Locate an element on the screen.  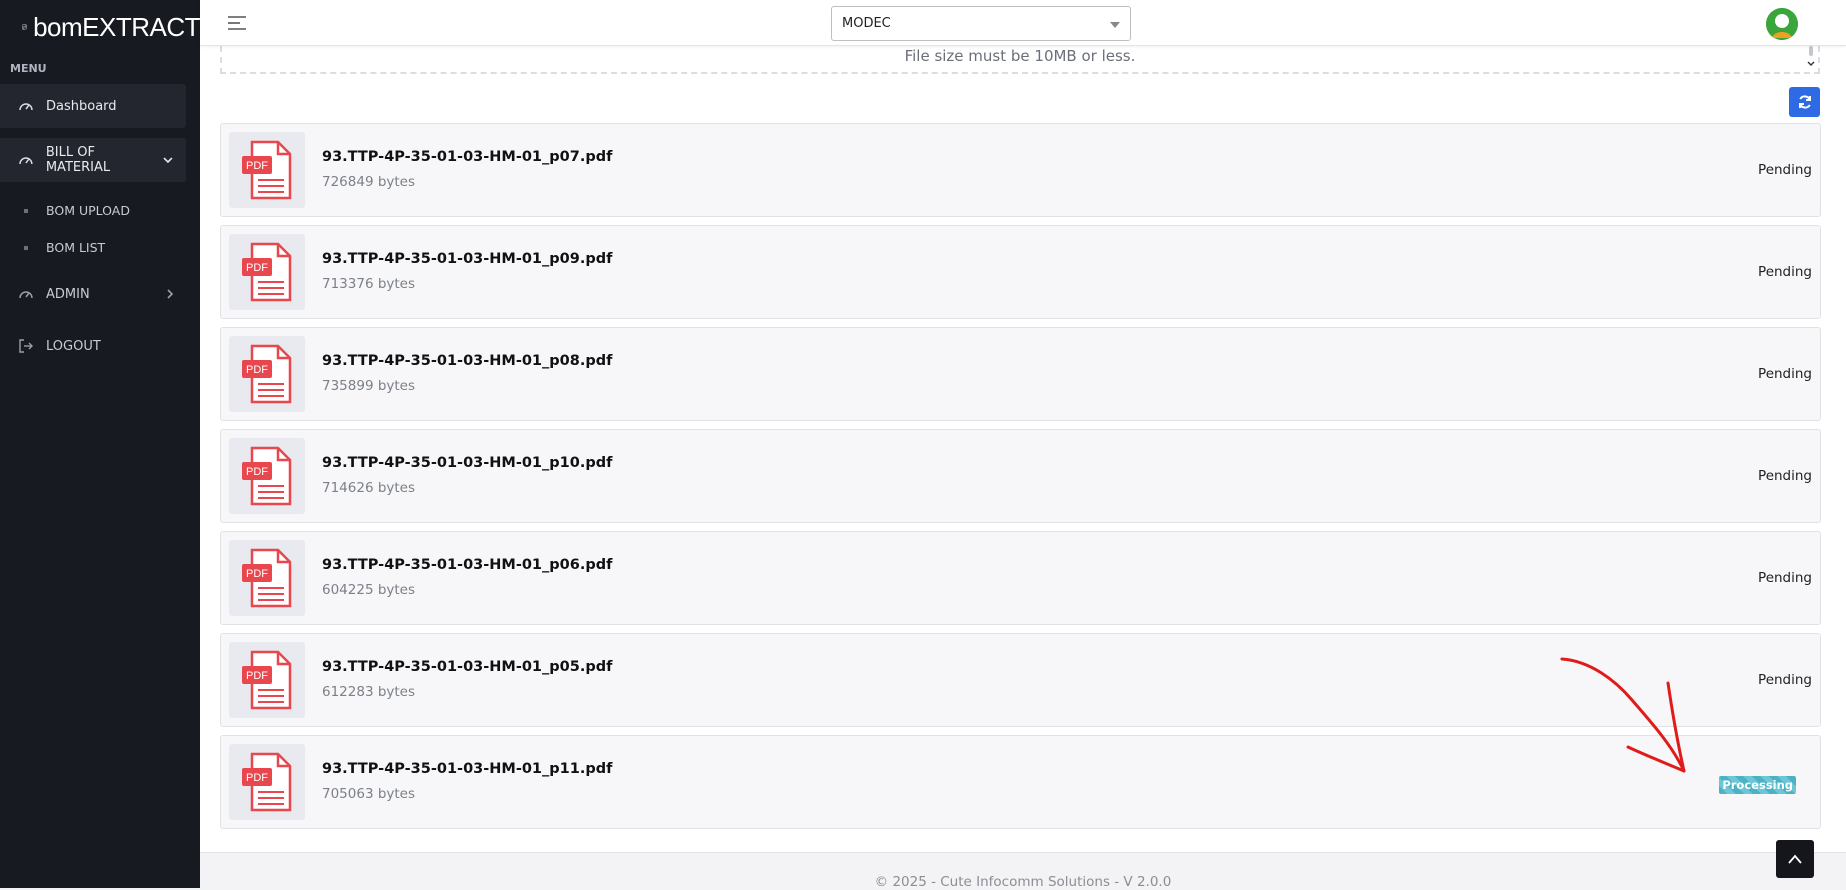
scroll-to-top-button is located at coordinates (1795, 859).